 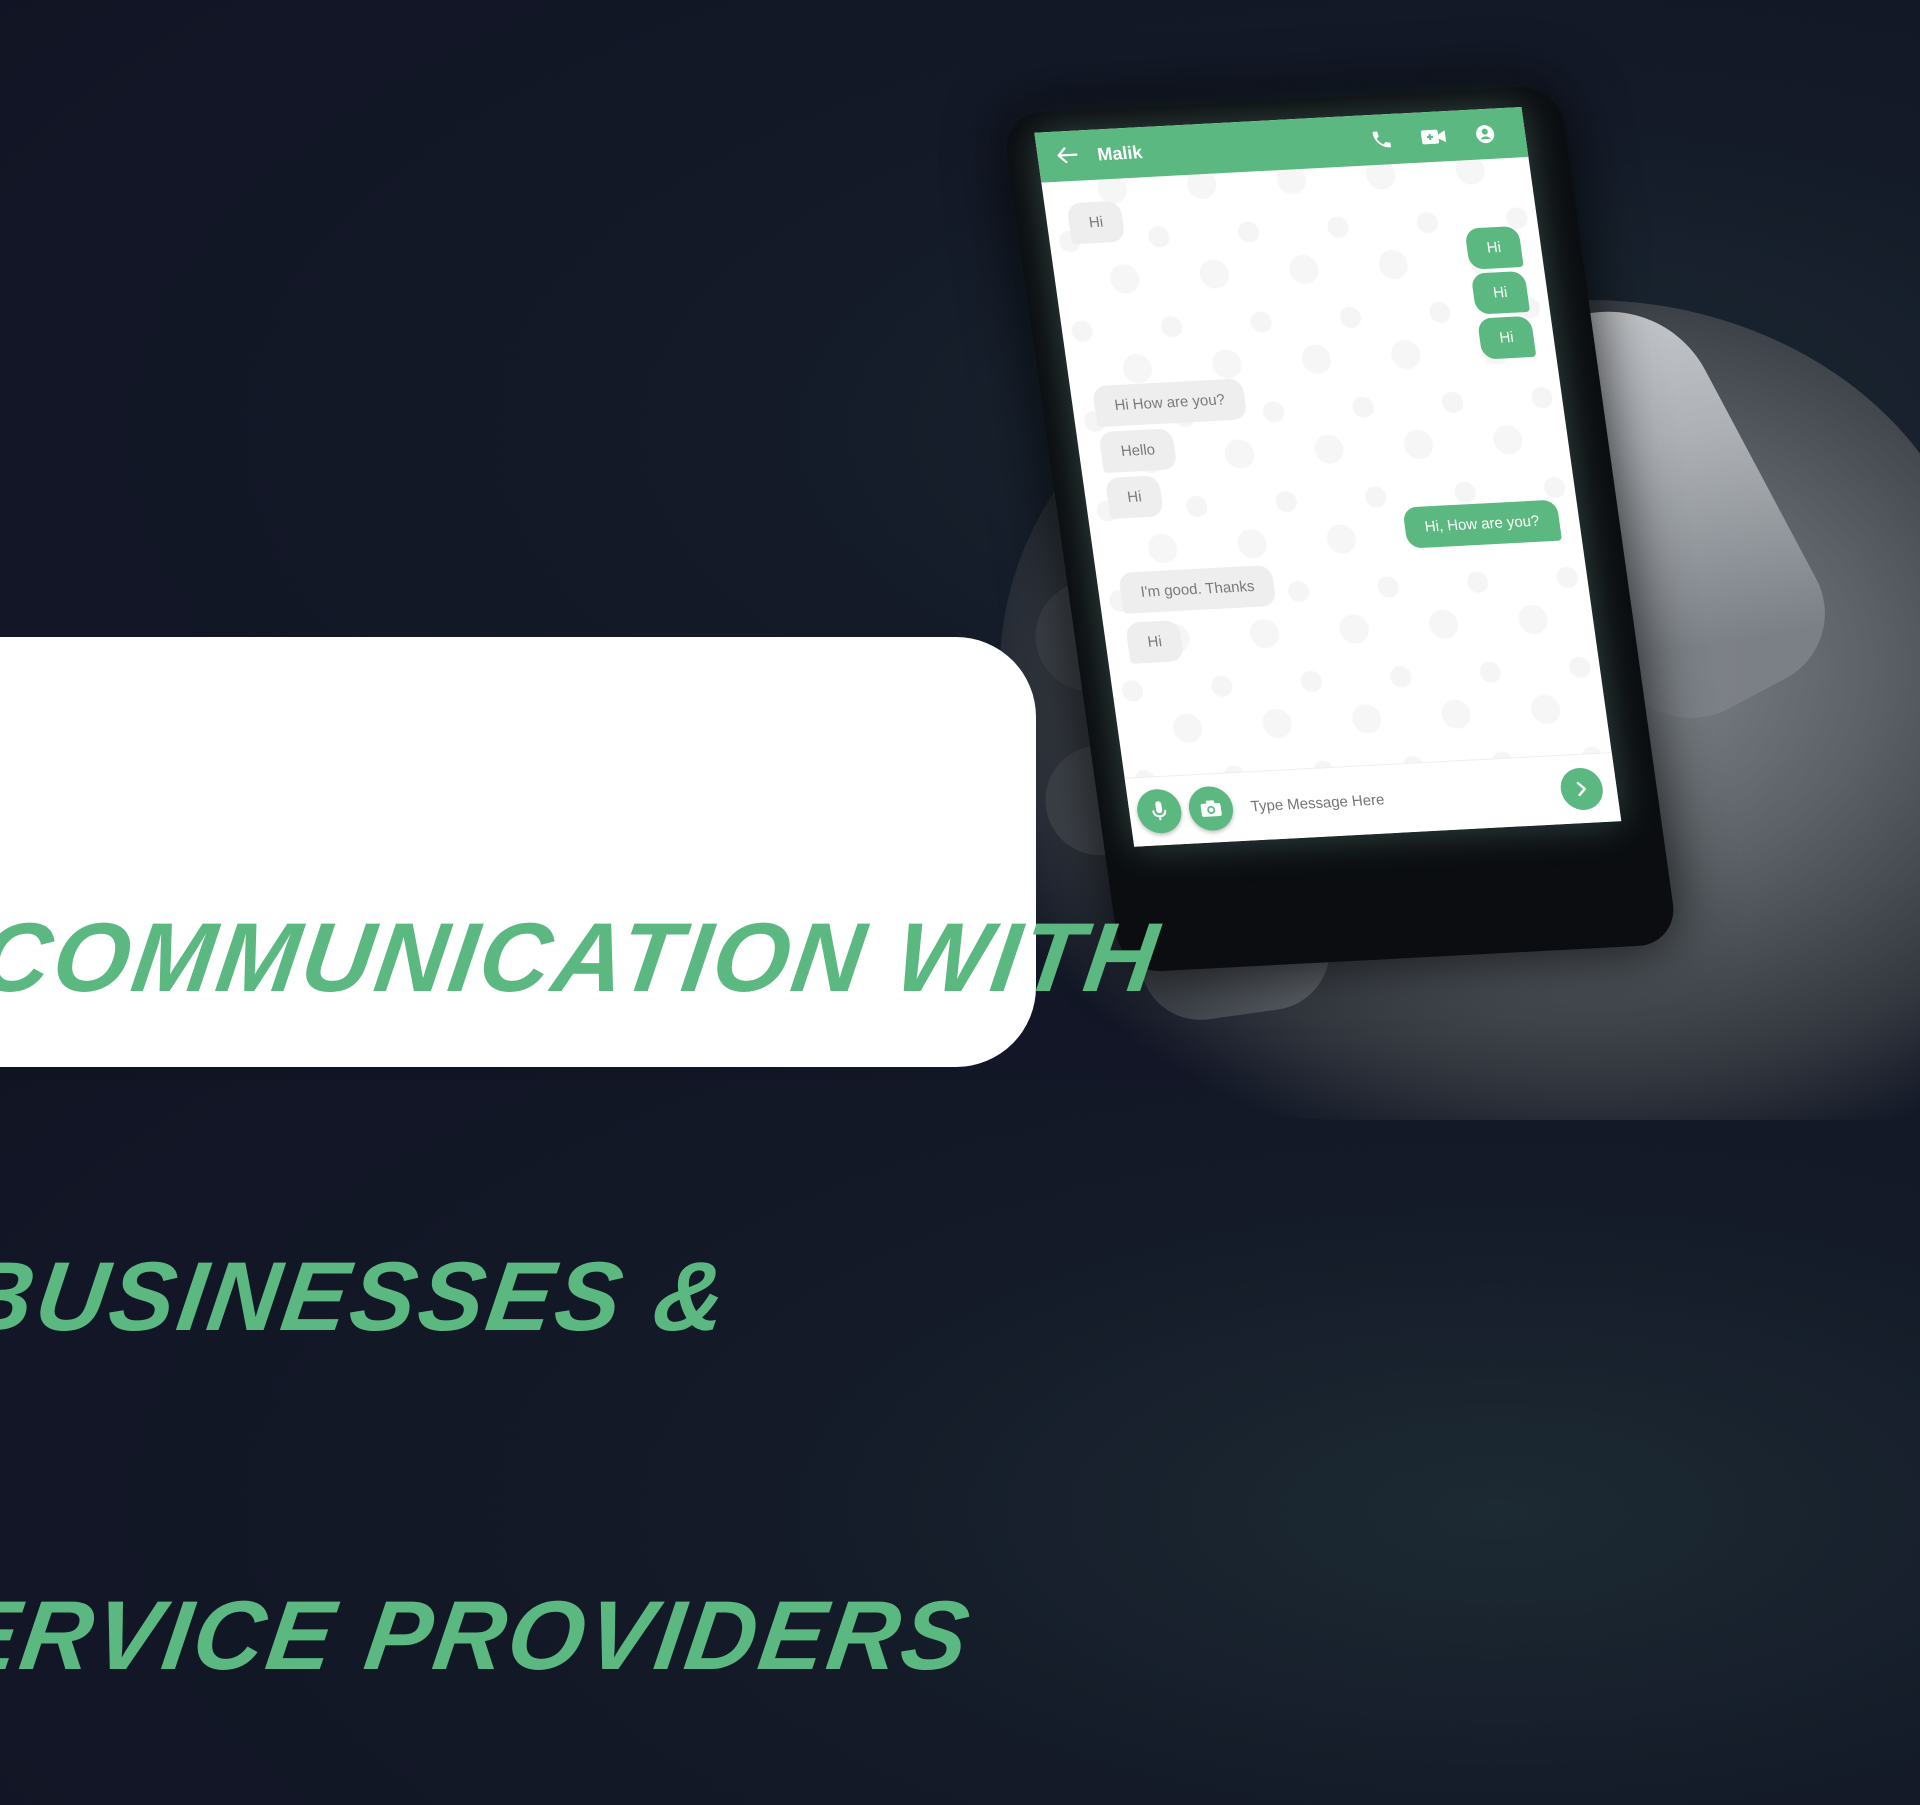 I want to click on message-bubble-incoming: I'm good. Thanks, so click(x=1197, y=589).